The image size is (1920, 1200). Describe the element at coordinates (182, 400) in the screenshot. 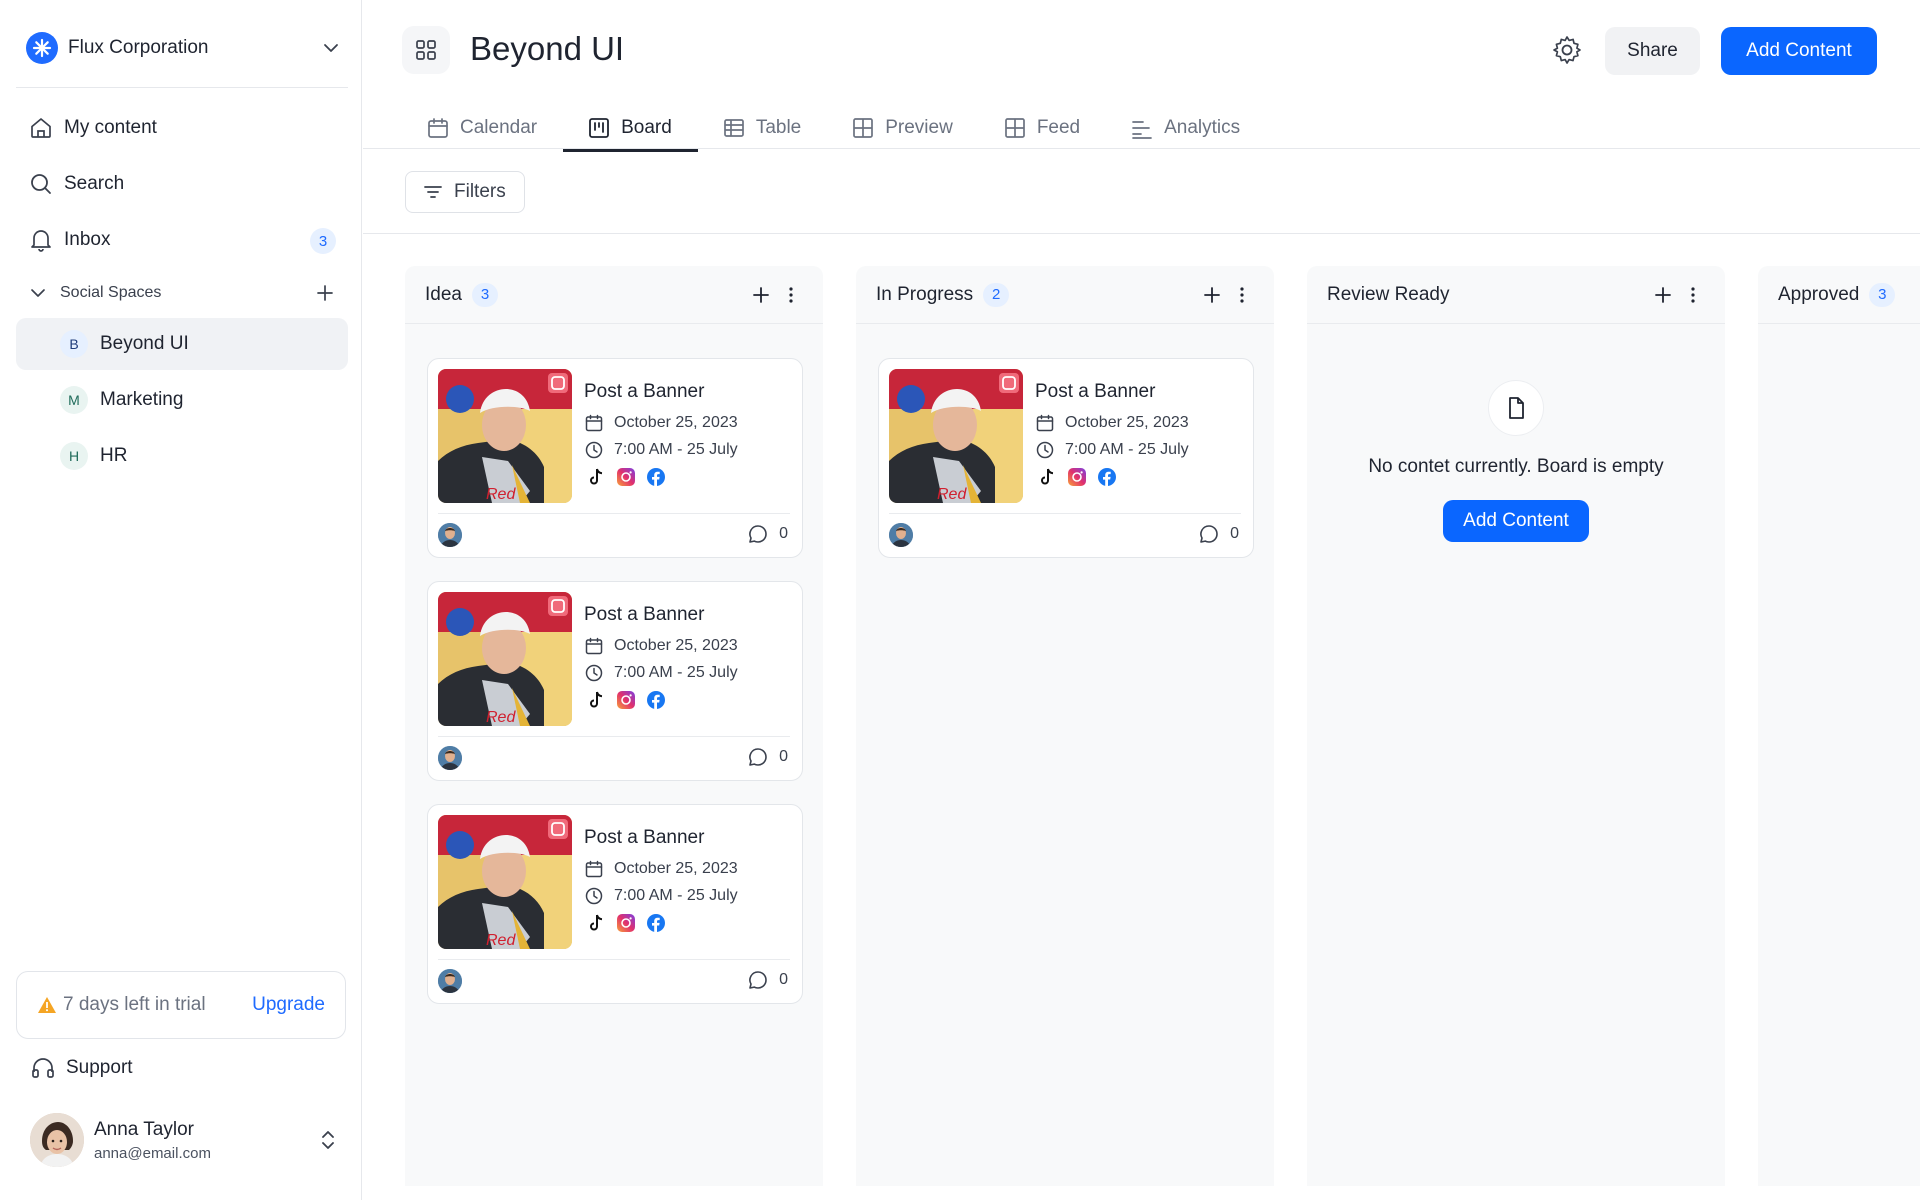

I see `space-item-marketing: M Marketing` at that location.